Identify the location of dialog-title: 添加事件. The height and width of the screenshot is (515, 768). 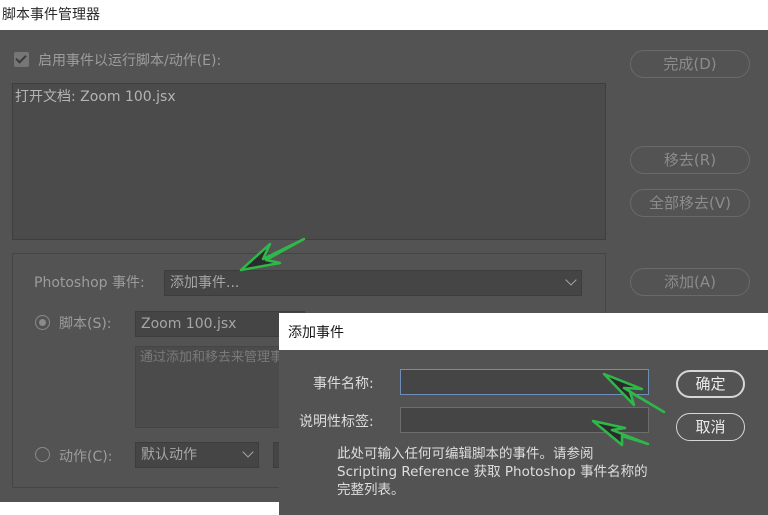
(316, 333).